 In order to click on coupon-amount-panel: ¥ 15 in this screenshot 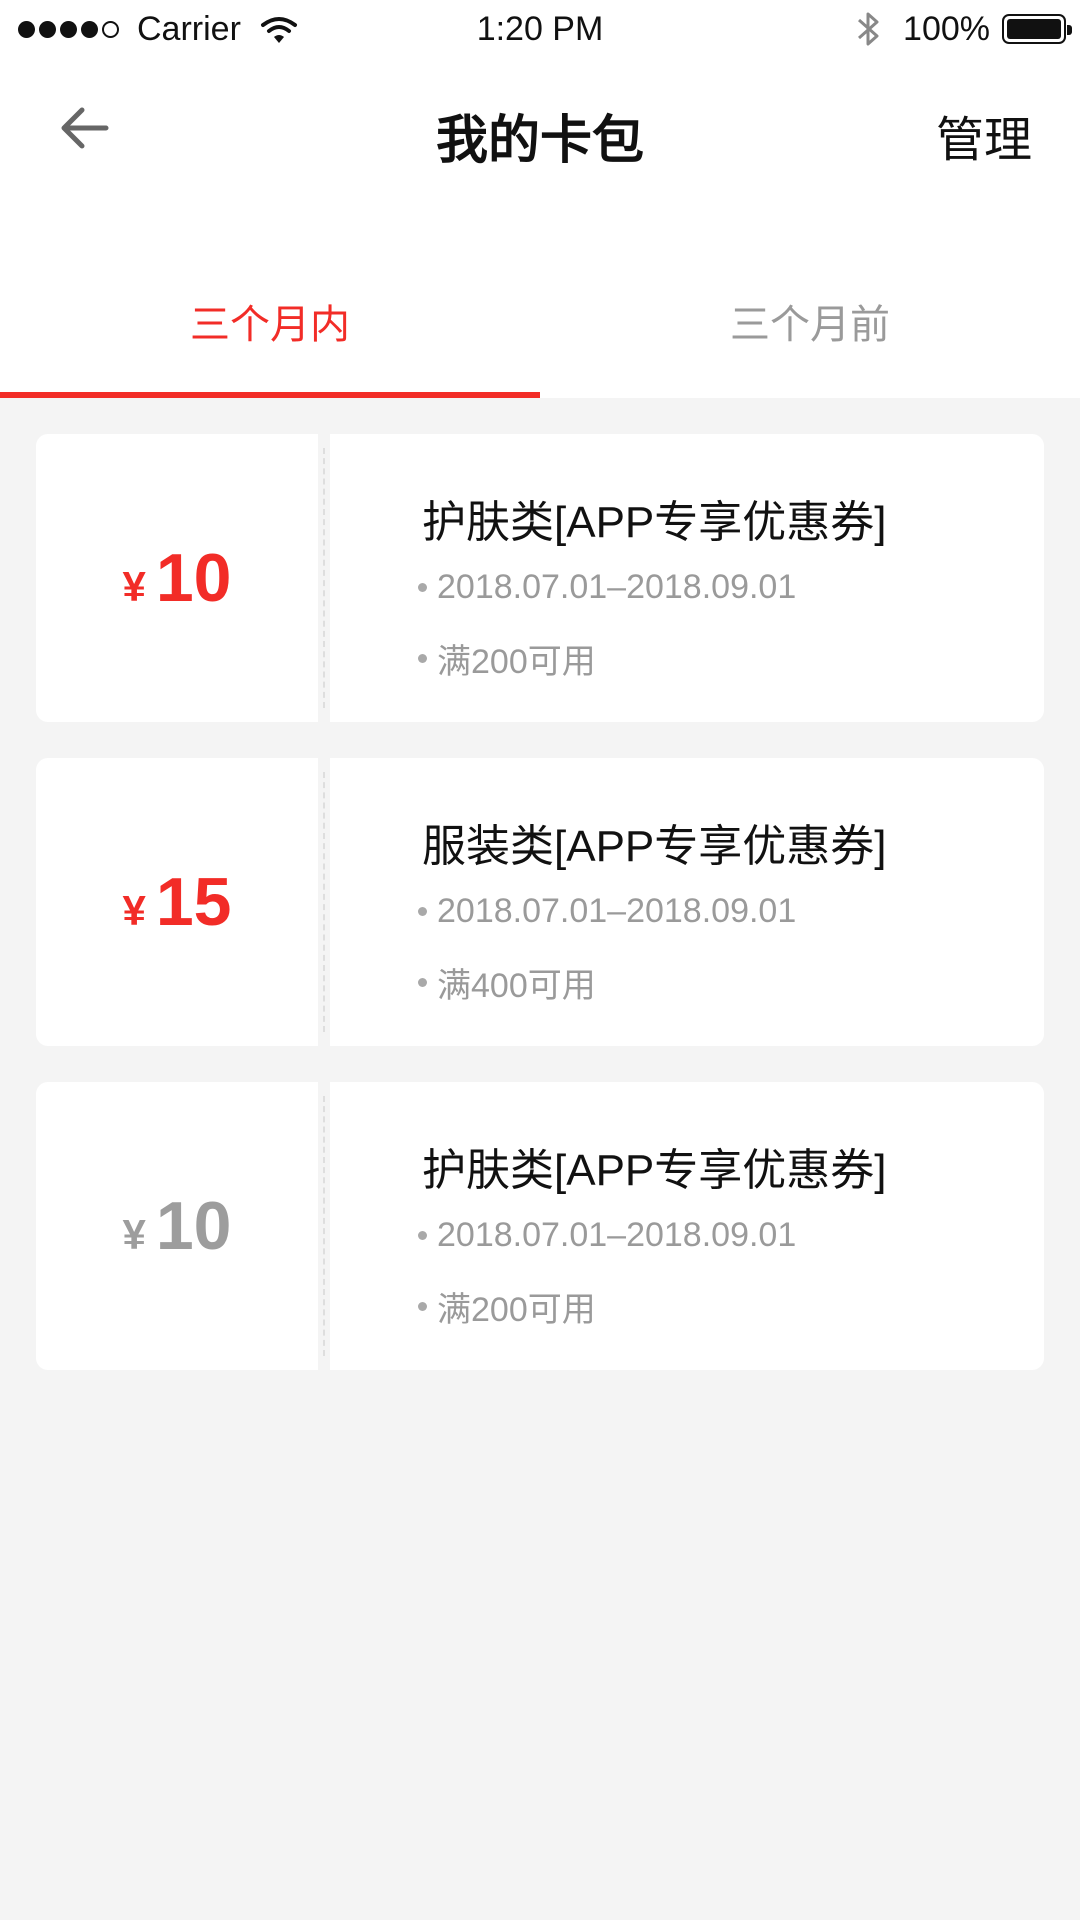, I will do `click(177, 902)`.